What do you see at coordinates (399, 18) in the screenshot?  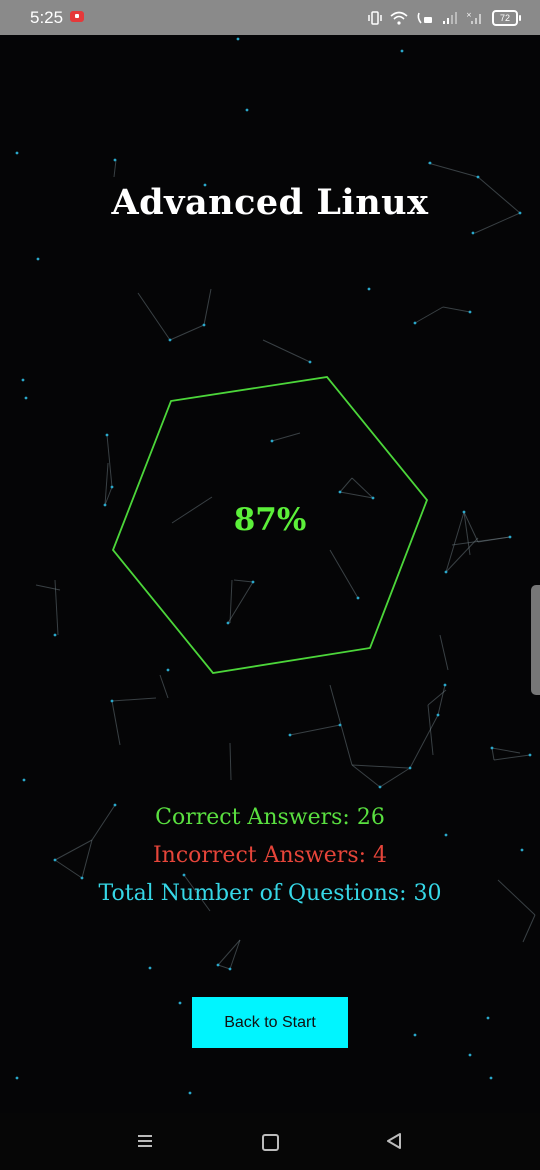 I see `wifi-icon` at bounding box center [399, 18].